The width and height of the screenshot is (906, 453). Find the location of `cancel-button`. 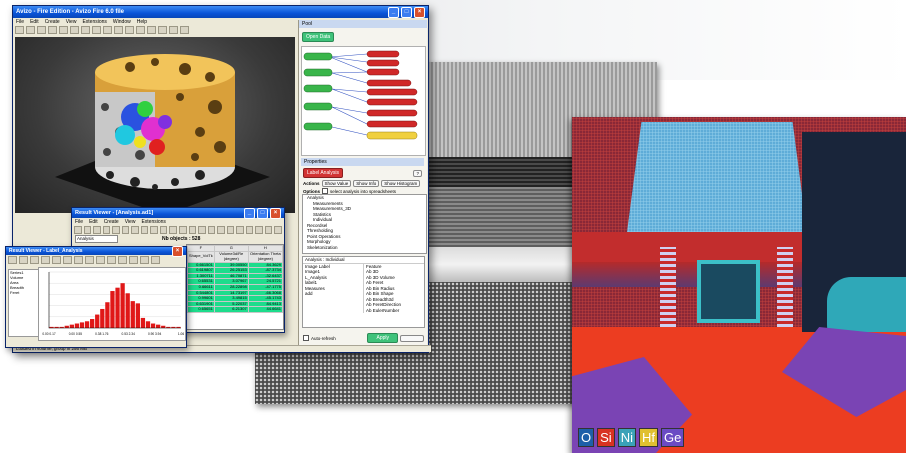

cancel-button is located at coordinates (412, 338).